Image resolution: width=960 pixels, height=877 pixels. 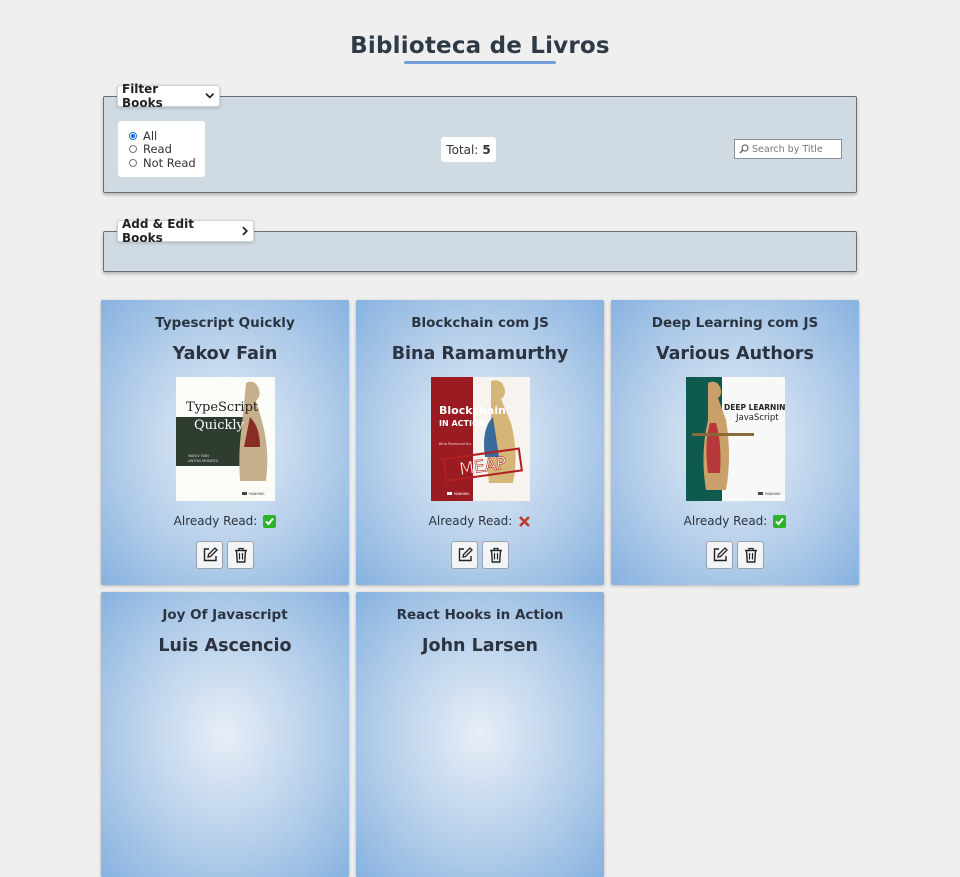 I want to click on total-count: Total: 5, so click(x=468, y=149).